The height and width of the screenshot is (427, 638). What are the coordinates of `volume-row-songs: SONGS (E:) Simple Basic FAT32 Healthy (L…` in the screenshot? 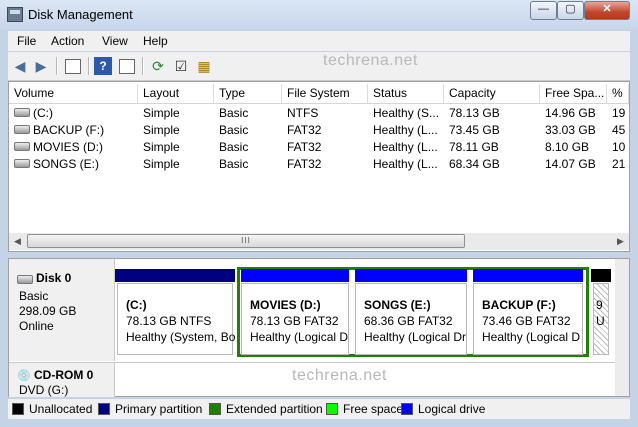 It's located at (319, 164).